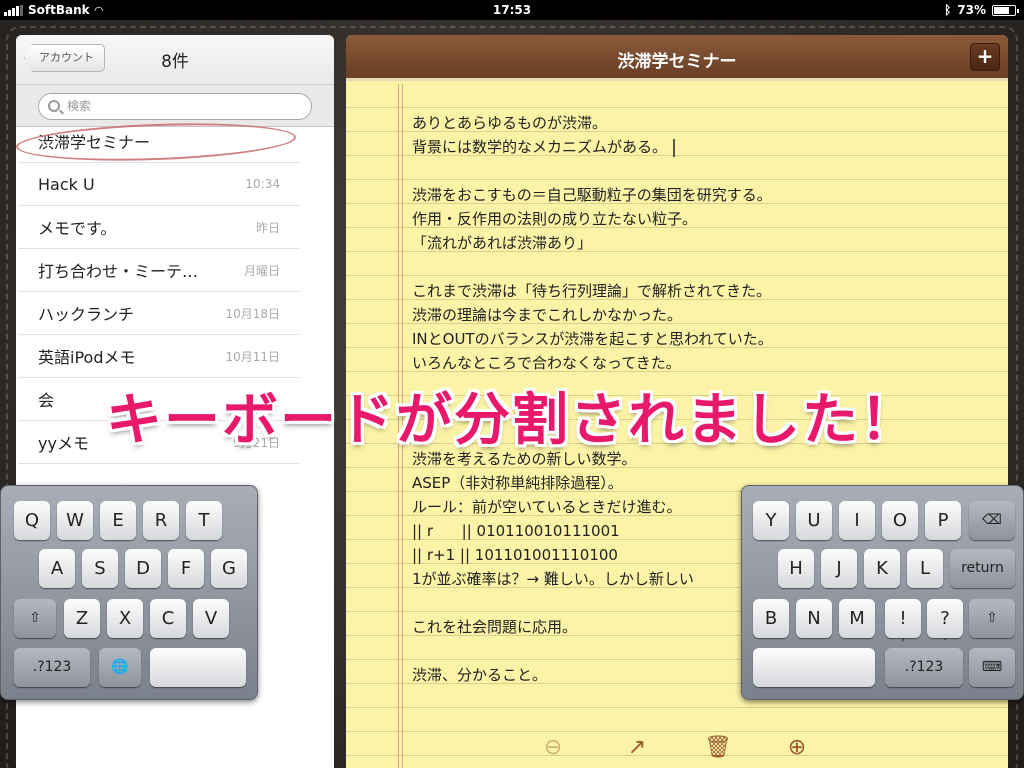 The image size is (1024, 768). I want to click on list-header: アカウント 8件, so click(175, 60).